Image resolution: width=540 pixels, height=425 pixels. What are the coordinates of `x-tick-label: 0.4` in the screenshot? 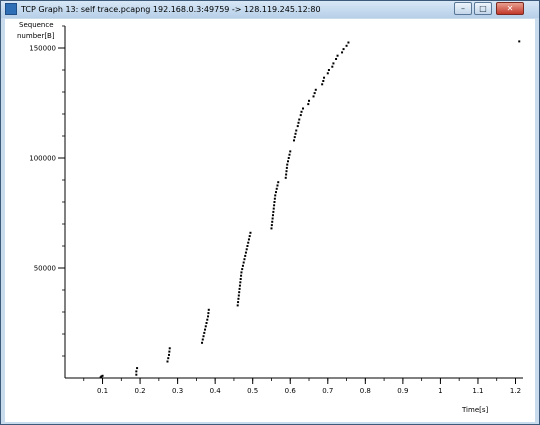 It's located at (216, 391).